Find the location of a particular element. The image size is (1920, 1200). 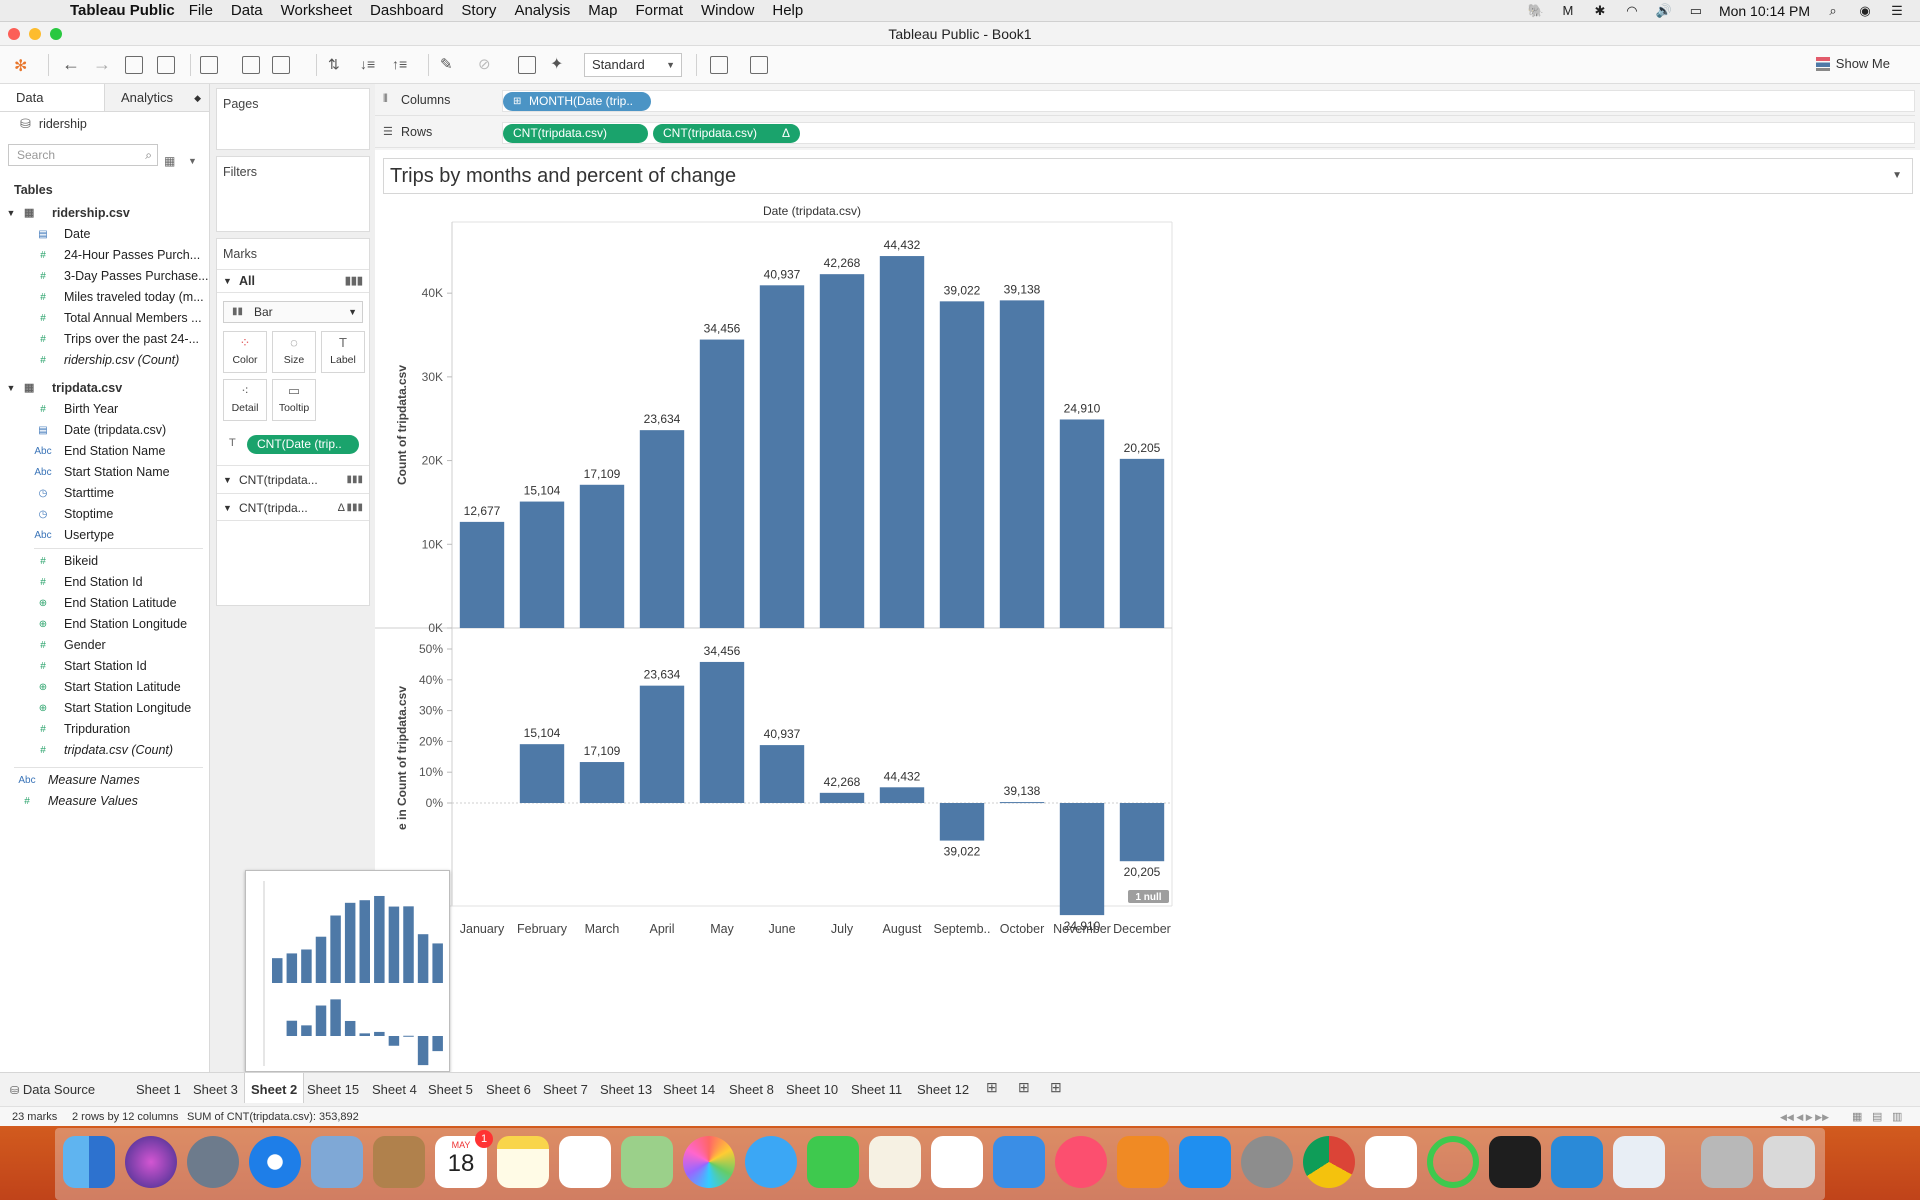

menu-window: Window is located at coordinates (727, 10).